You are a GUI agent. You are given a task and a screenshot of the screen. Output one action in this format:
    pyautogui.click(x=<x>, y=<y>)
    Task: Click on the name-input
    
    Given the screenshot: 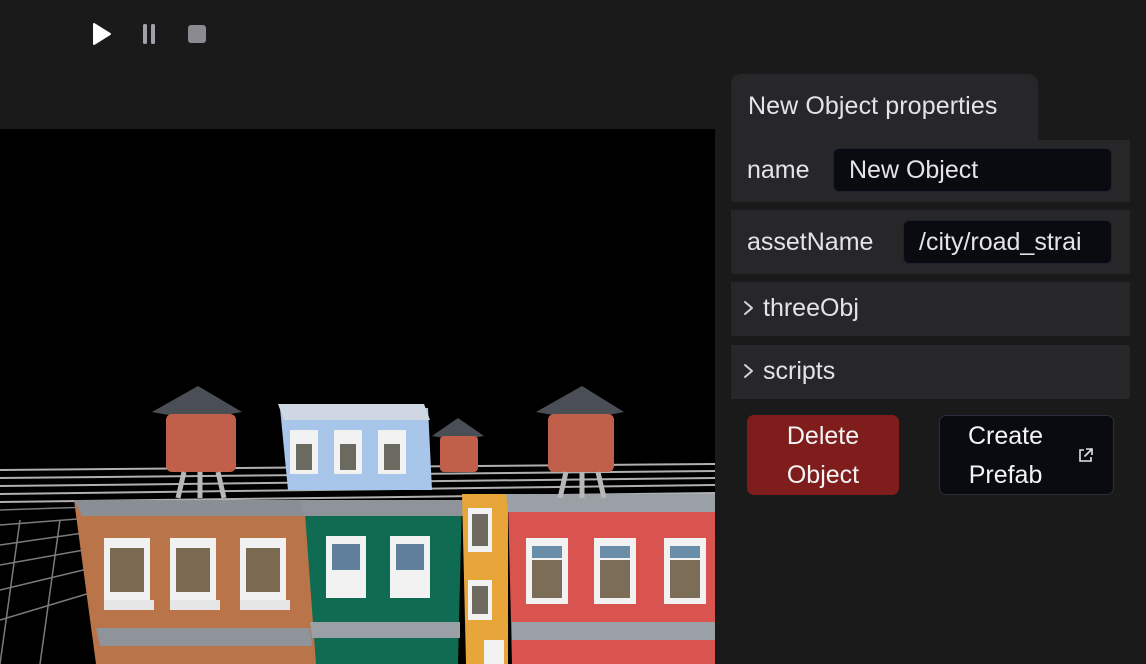 What is the action you would take?
    pyautogui.click(x=972, y=170)
    